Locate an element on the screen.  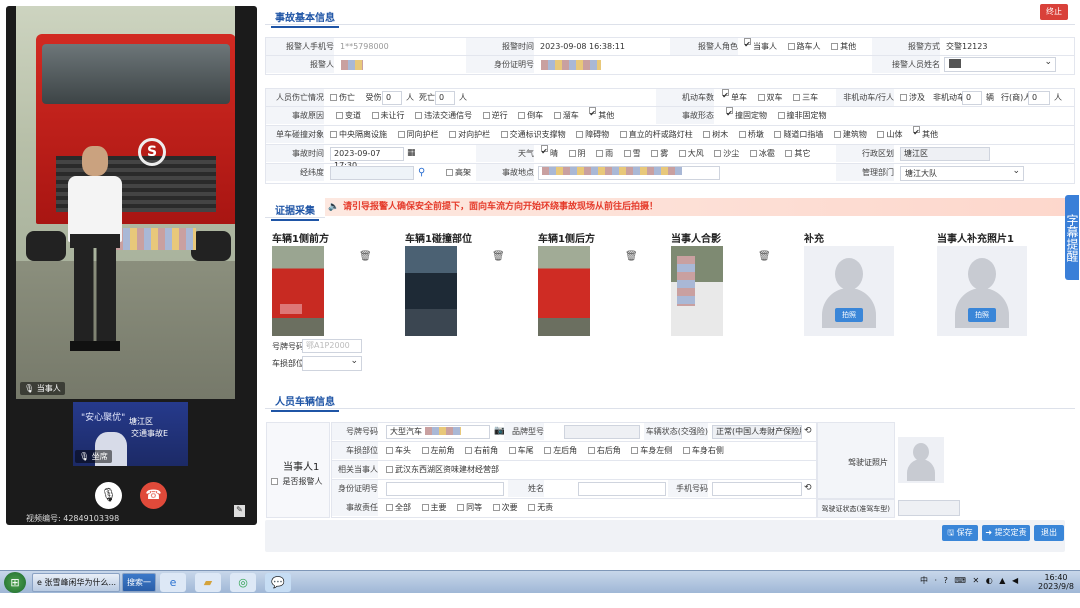
edit-icon: ✎ is located at coordinates (239, 511).